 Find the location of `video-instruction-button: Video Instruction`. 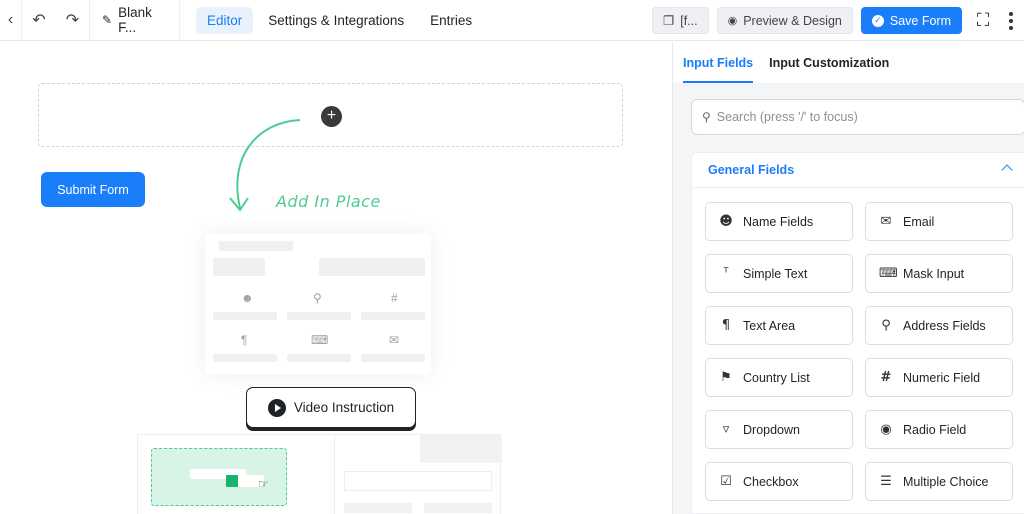

video-instruction-button: Video Instruction is located at coordinates (331, 407).